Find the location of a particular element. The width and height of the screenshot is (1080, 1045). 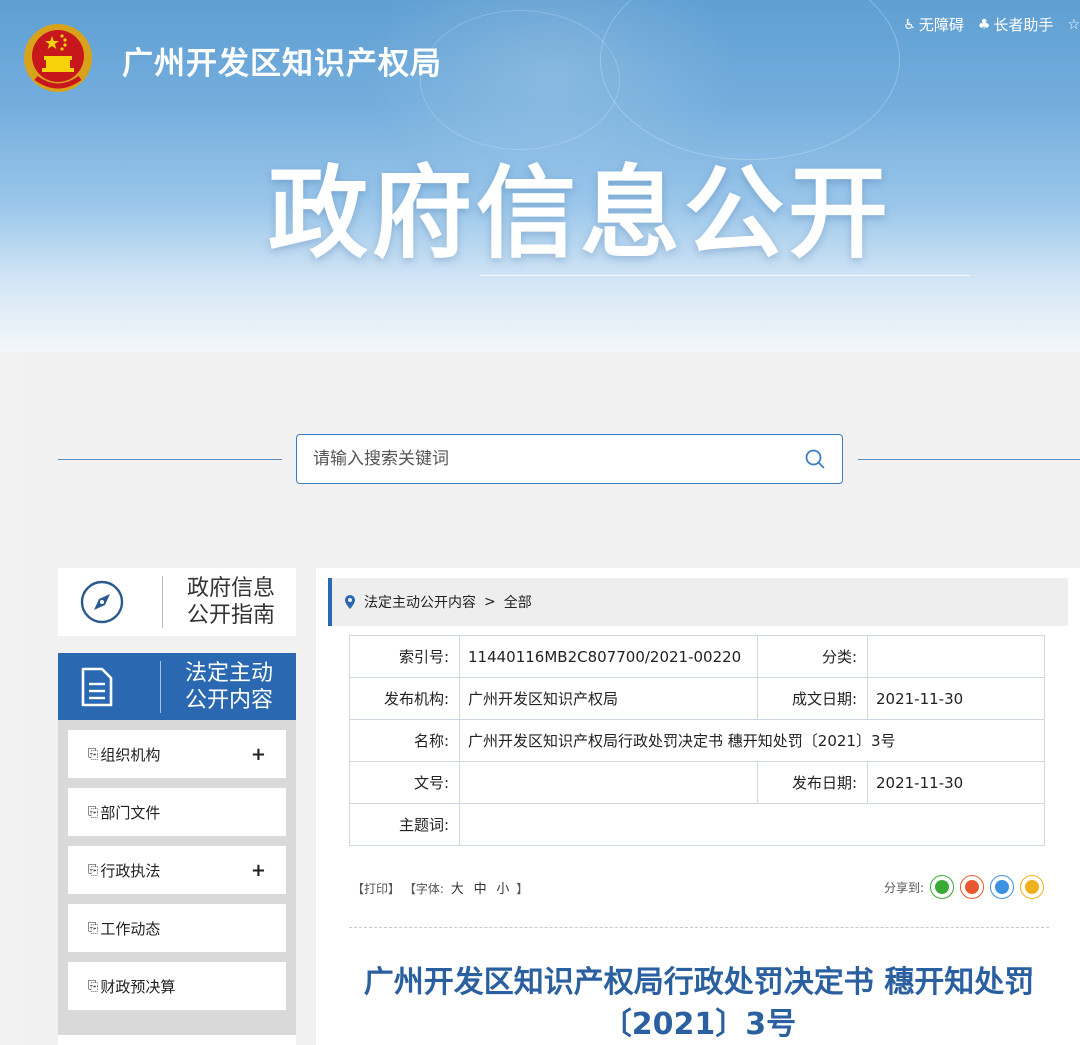

sidebar-item-label: 工作动态 is located at coordinates (130, 928).